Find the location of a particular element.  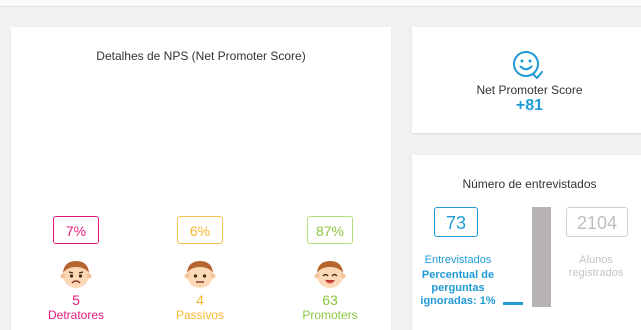

registered-students-label: Alunos registrados is located at coordinates (596, 266).